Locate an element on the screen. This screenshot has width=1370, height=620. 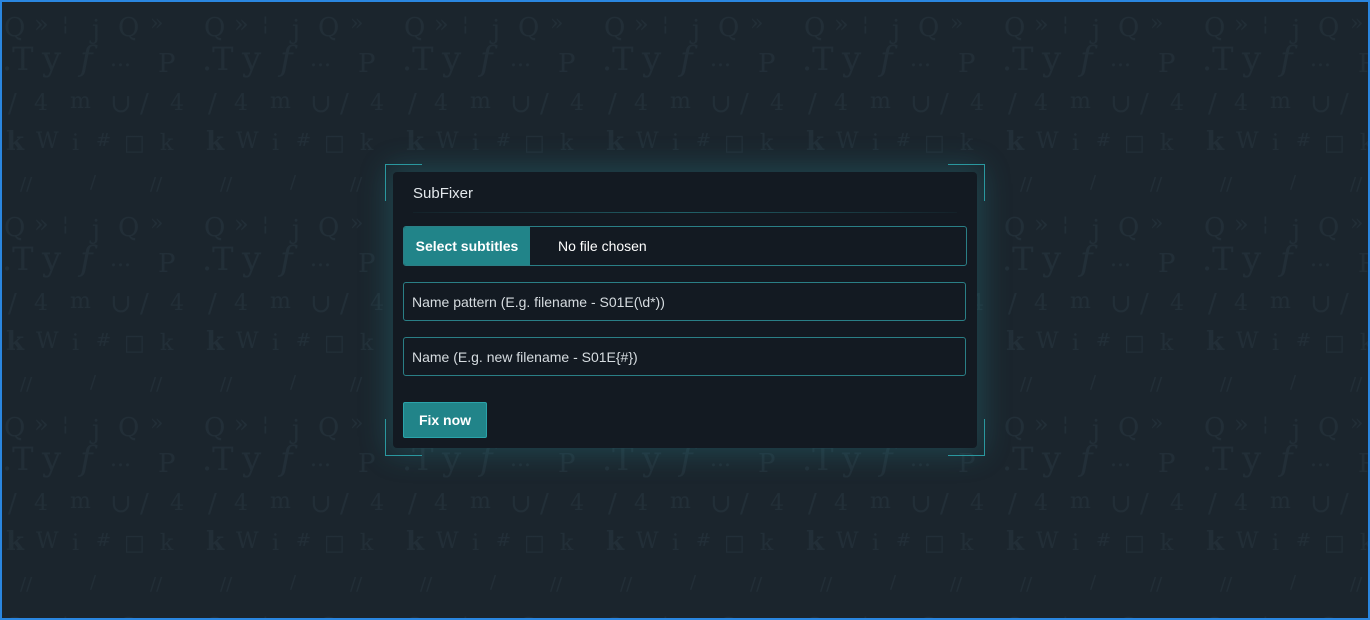
select-subtitles-button: Select subtitles is located at coordinates (467, 246).